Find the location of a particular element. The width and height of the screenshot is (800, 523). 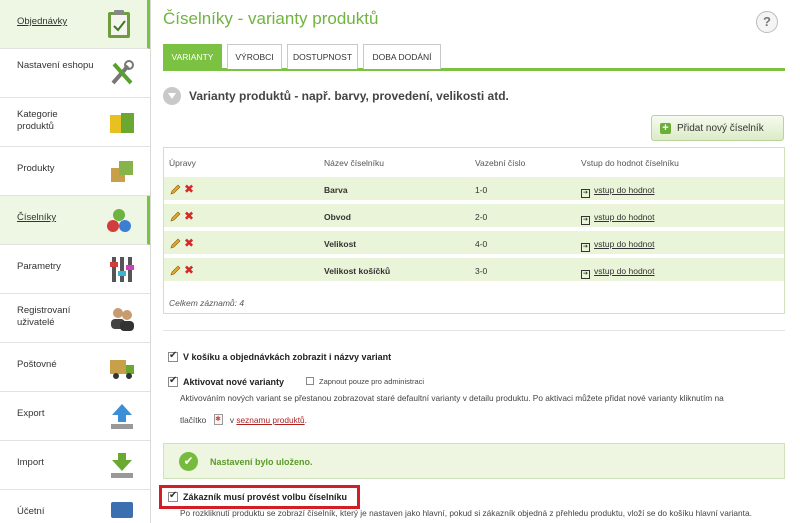

admin-only-checkbox is located at coordinates (310, 381).